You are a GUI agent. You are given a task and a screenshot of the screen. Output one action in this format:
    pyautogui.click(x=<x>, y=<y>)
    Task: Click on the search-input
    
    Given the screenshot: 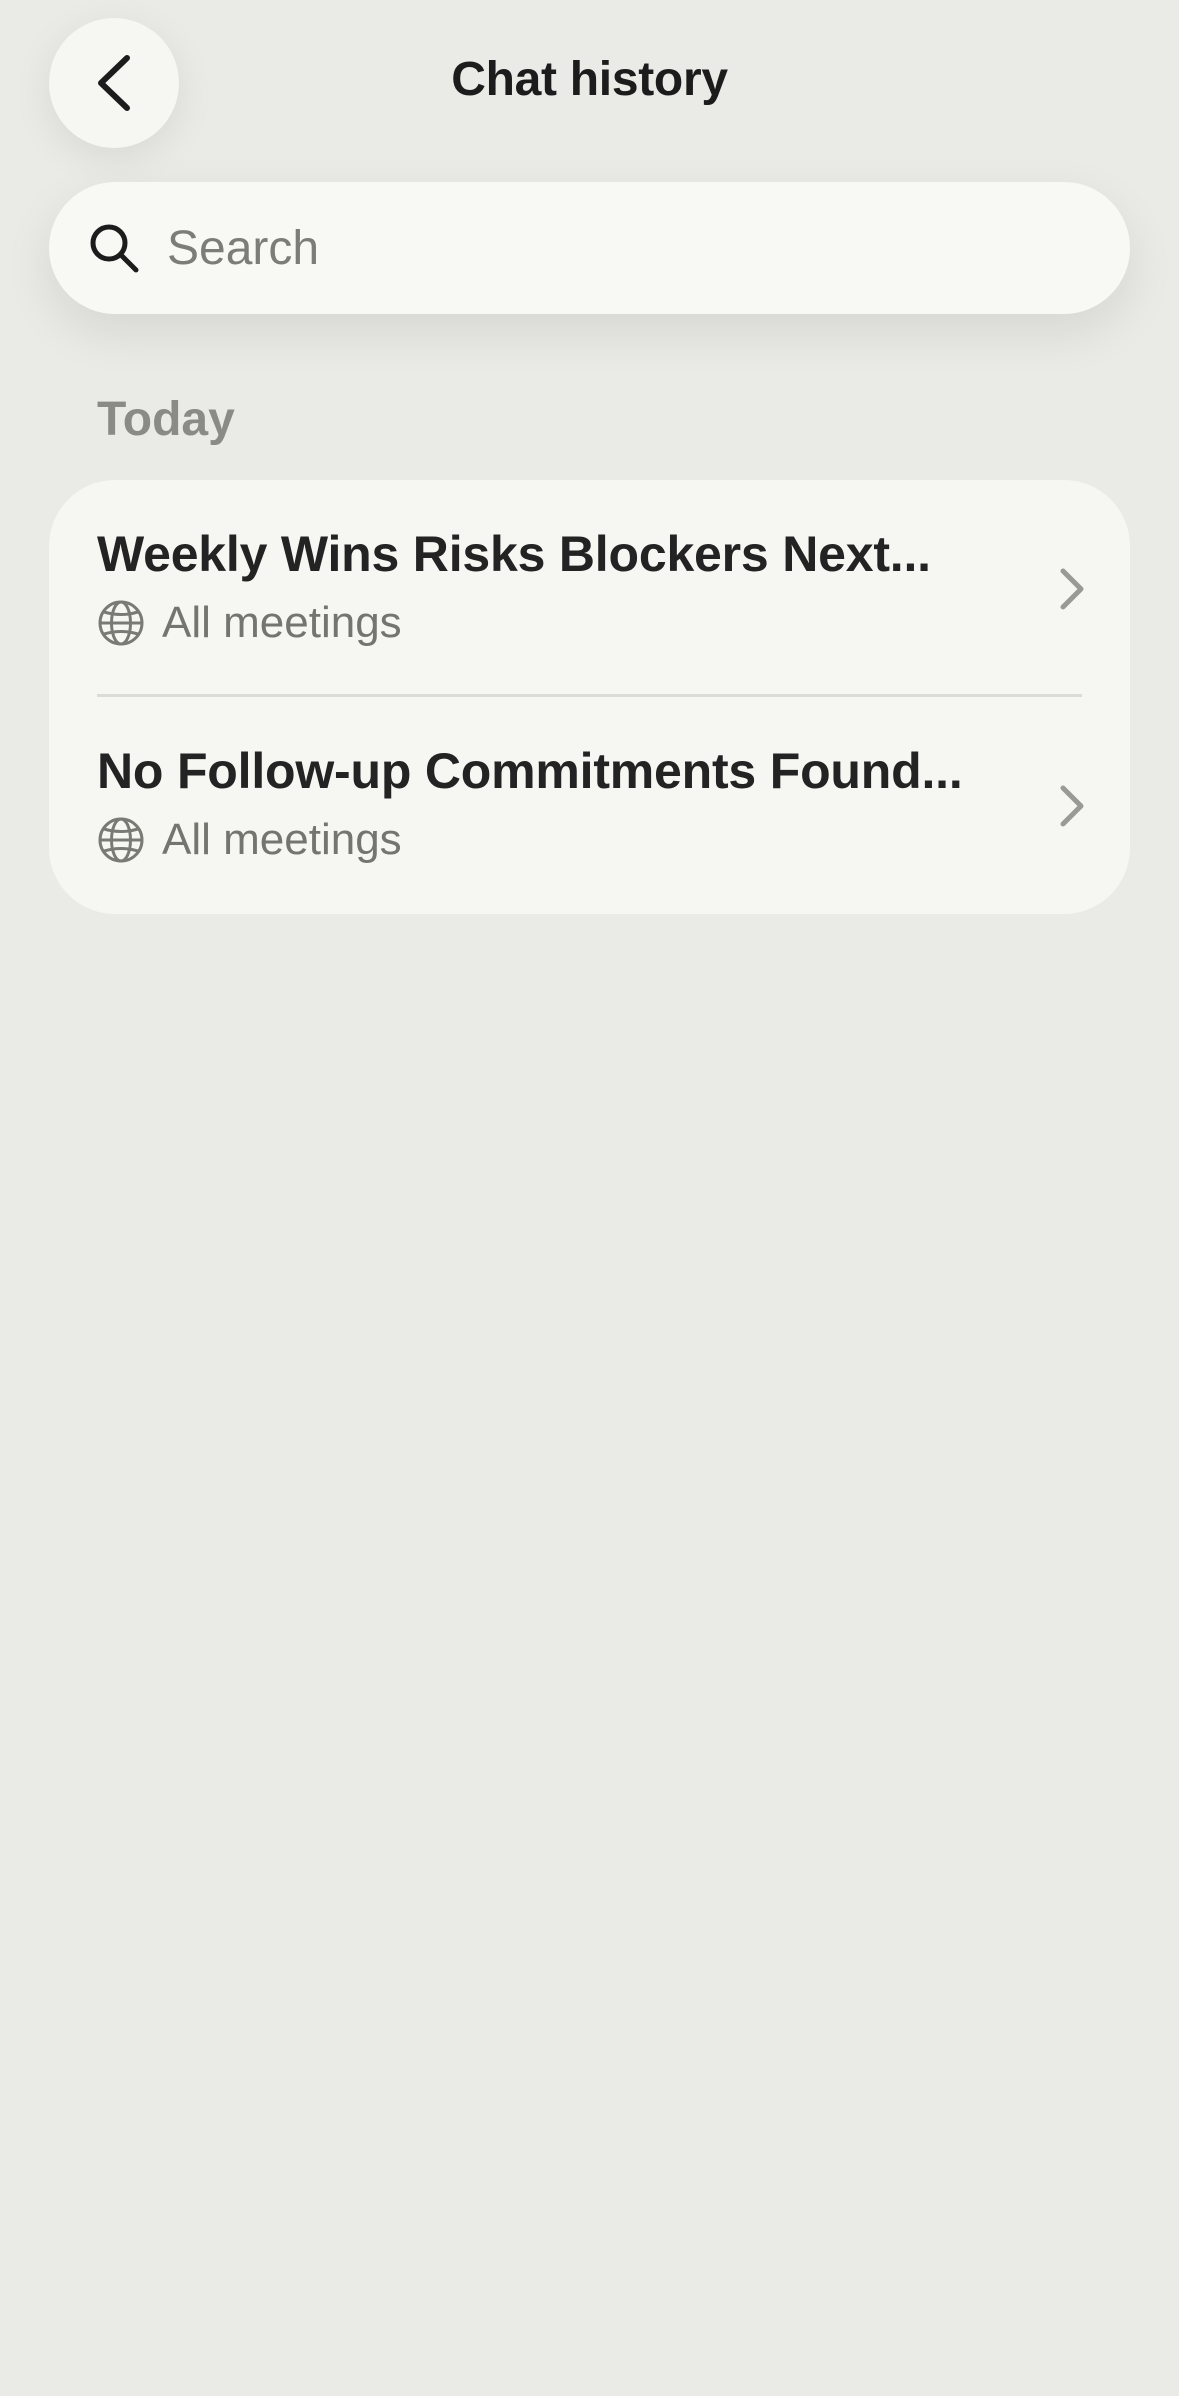 What is the action you would take?
    pyautogui.click(x=617, y=248)
    